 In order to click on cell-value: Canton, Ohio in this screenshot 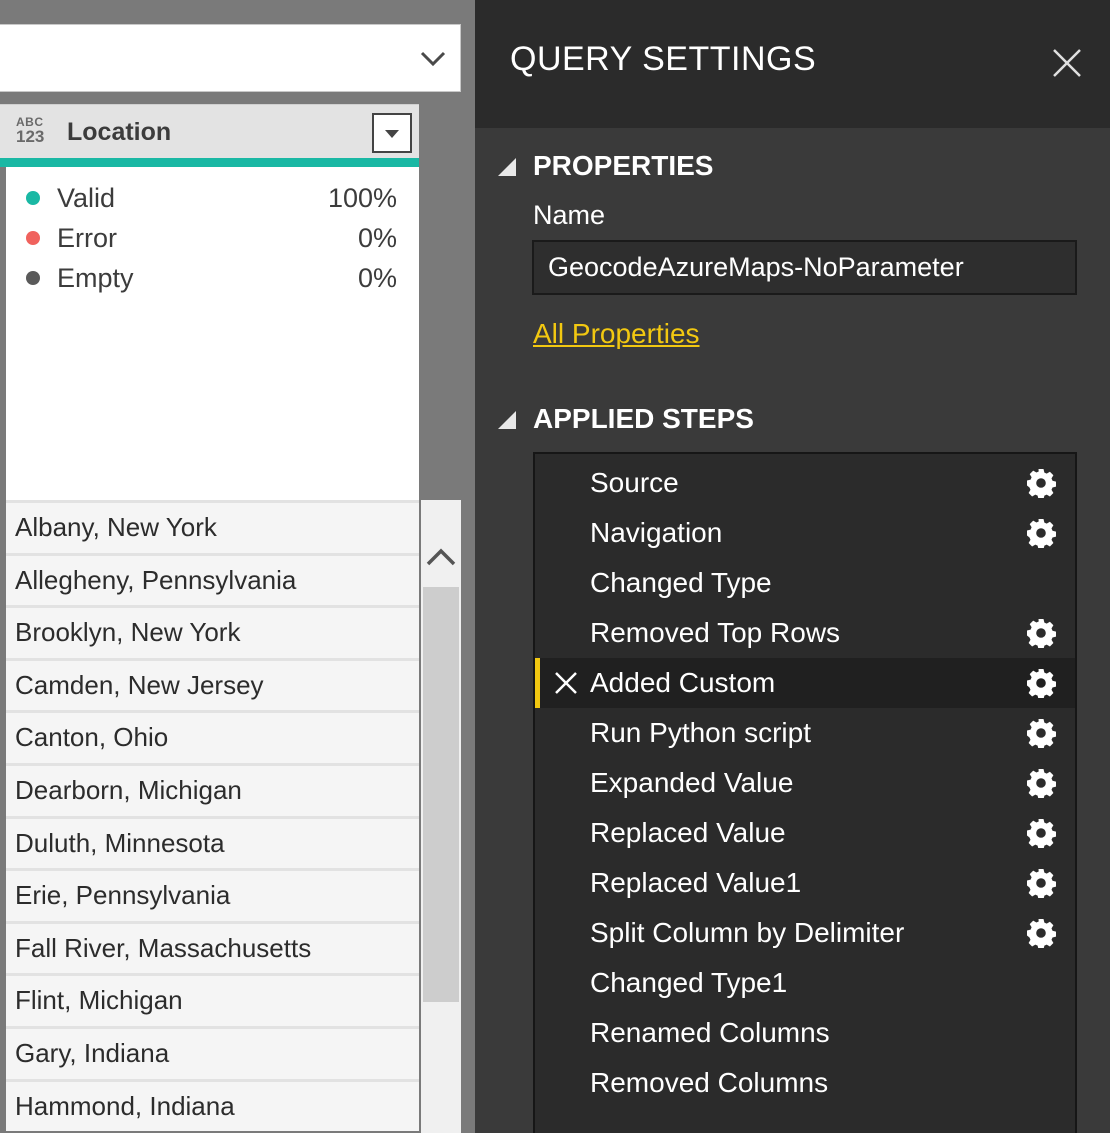, I will do `click(92, 737)`.